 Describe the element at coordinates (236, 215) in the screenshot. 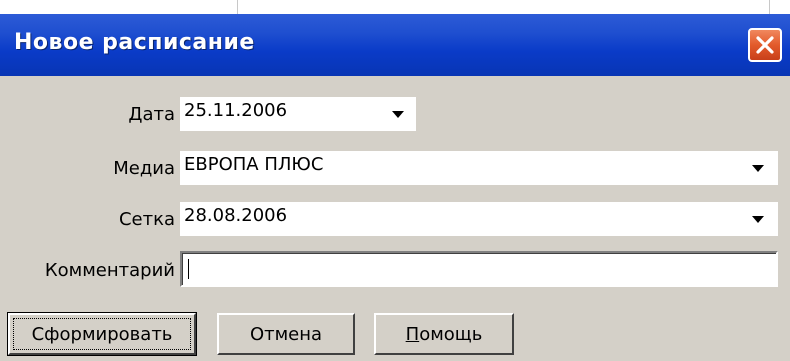

I see `grid-value: 28.08.2006` at that location.